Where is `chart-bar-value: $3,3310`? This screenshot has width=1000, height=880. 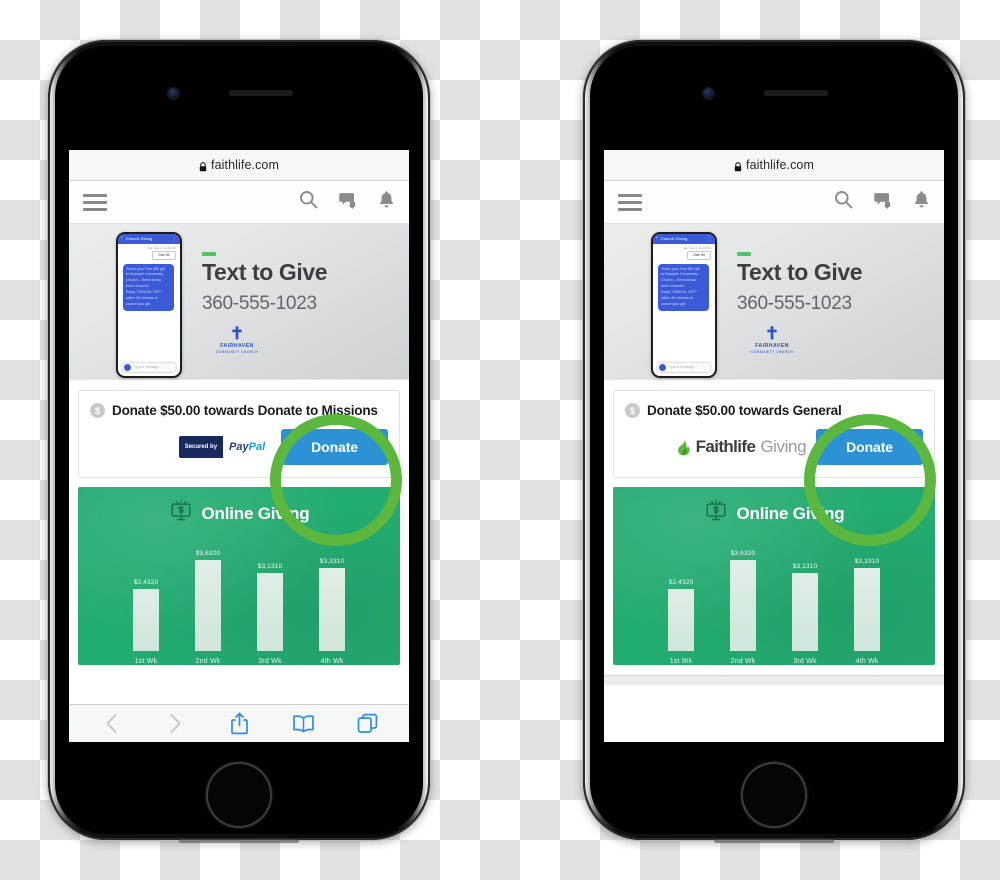
chart-bar-value: $3,3310 is located at coordinates (332, 561).